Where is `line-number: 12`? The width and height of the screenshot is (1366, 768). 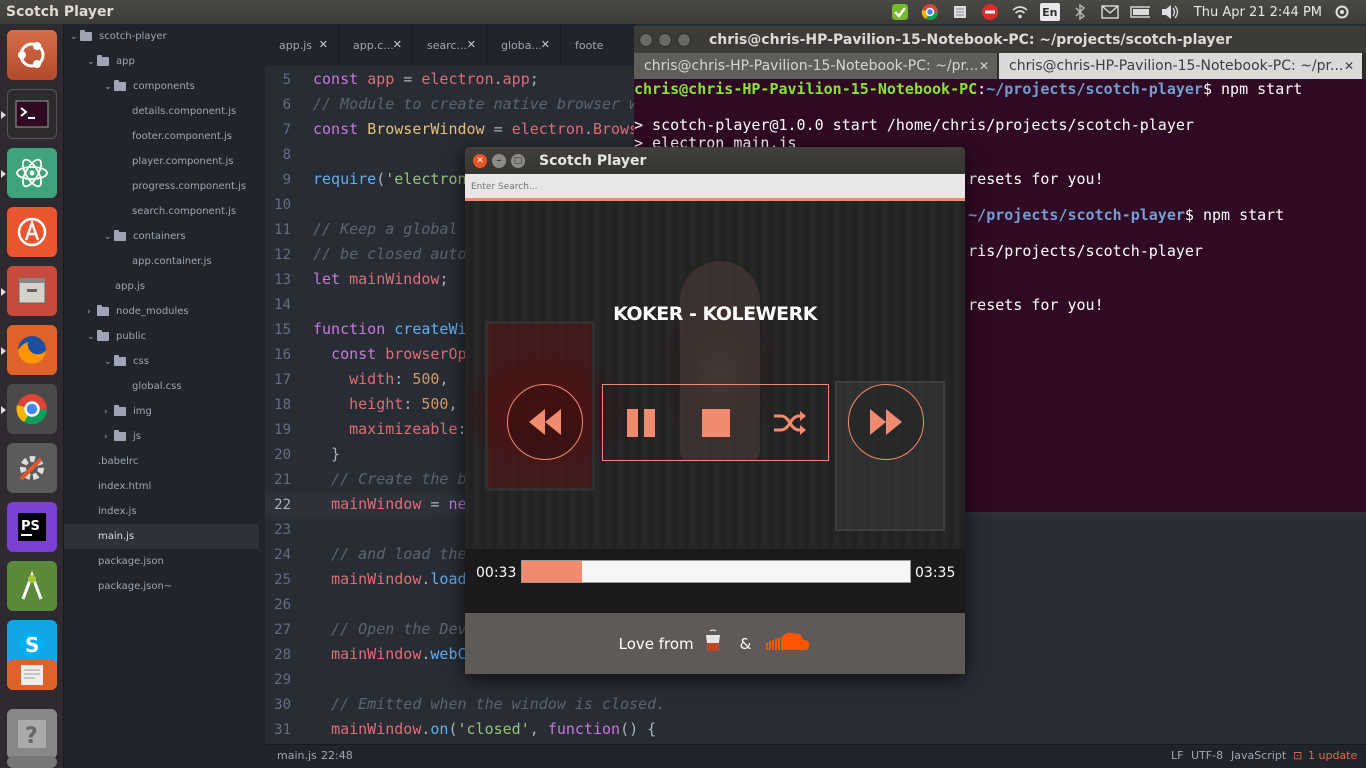 line-number: 12 is located at coordinates (282, 255).